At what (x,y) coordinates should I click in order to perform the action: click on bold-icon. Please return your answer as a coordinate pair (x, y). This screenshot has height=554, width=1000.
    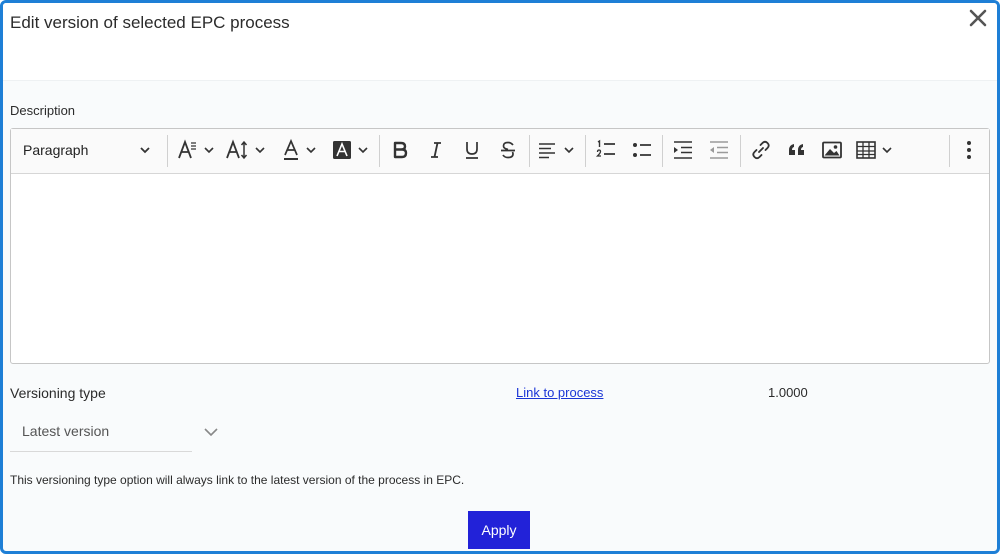
    Looking at the image, I should click on (400, 150).